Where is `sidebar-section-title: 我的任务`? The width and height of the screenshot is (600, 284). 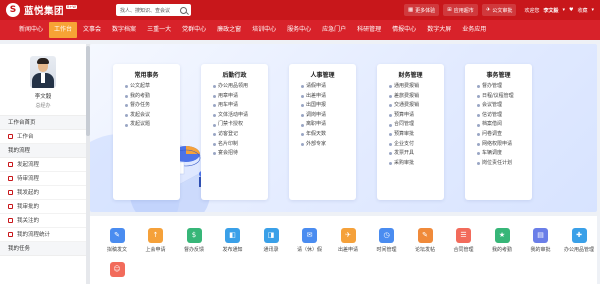 sidebar-section-title: 我的任务 is located at coordinates (43, 249).